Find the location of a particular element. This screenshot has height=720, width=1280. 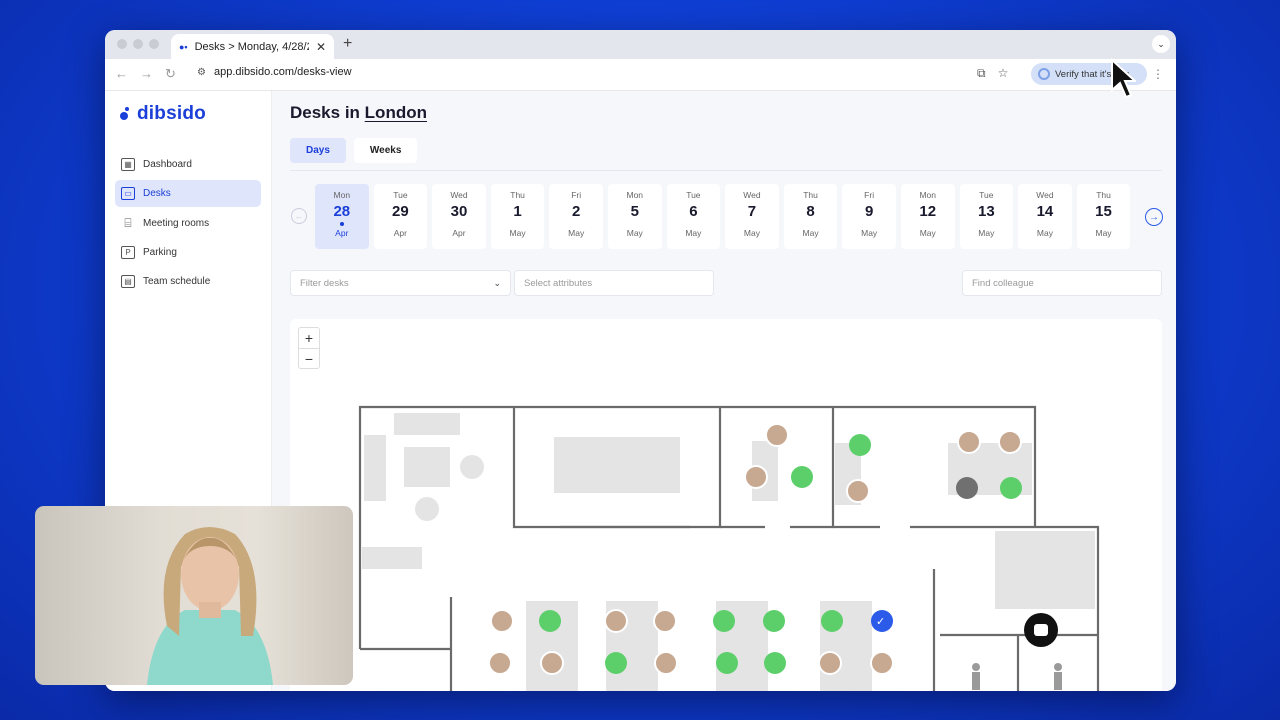

sidebar-item-team-schedule: ▤ Team schedule is located at coordinates (188, 281).